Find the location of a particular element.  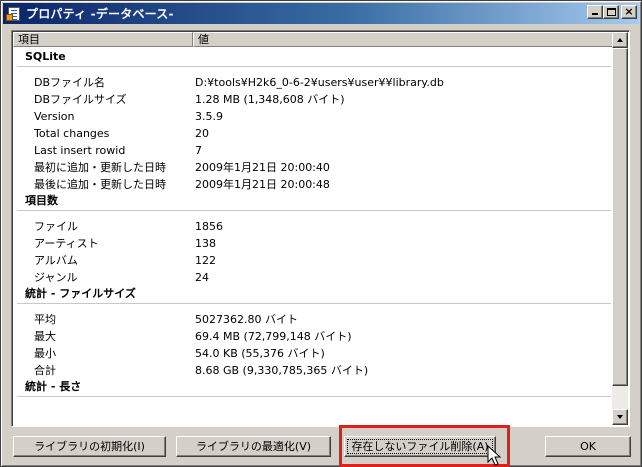

item-key: ジャンル is located at coordinates (56, 277).